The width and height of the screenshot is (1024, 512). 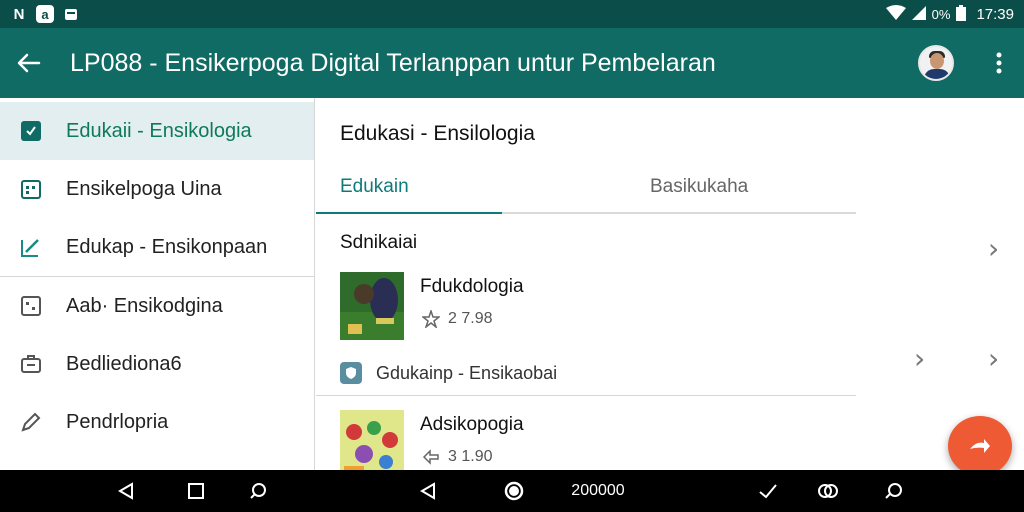 I want to click on signal-icon, so click(x=918, y=14).